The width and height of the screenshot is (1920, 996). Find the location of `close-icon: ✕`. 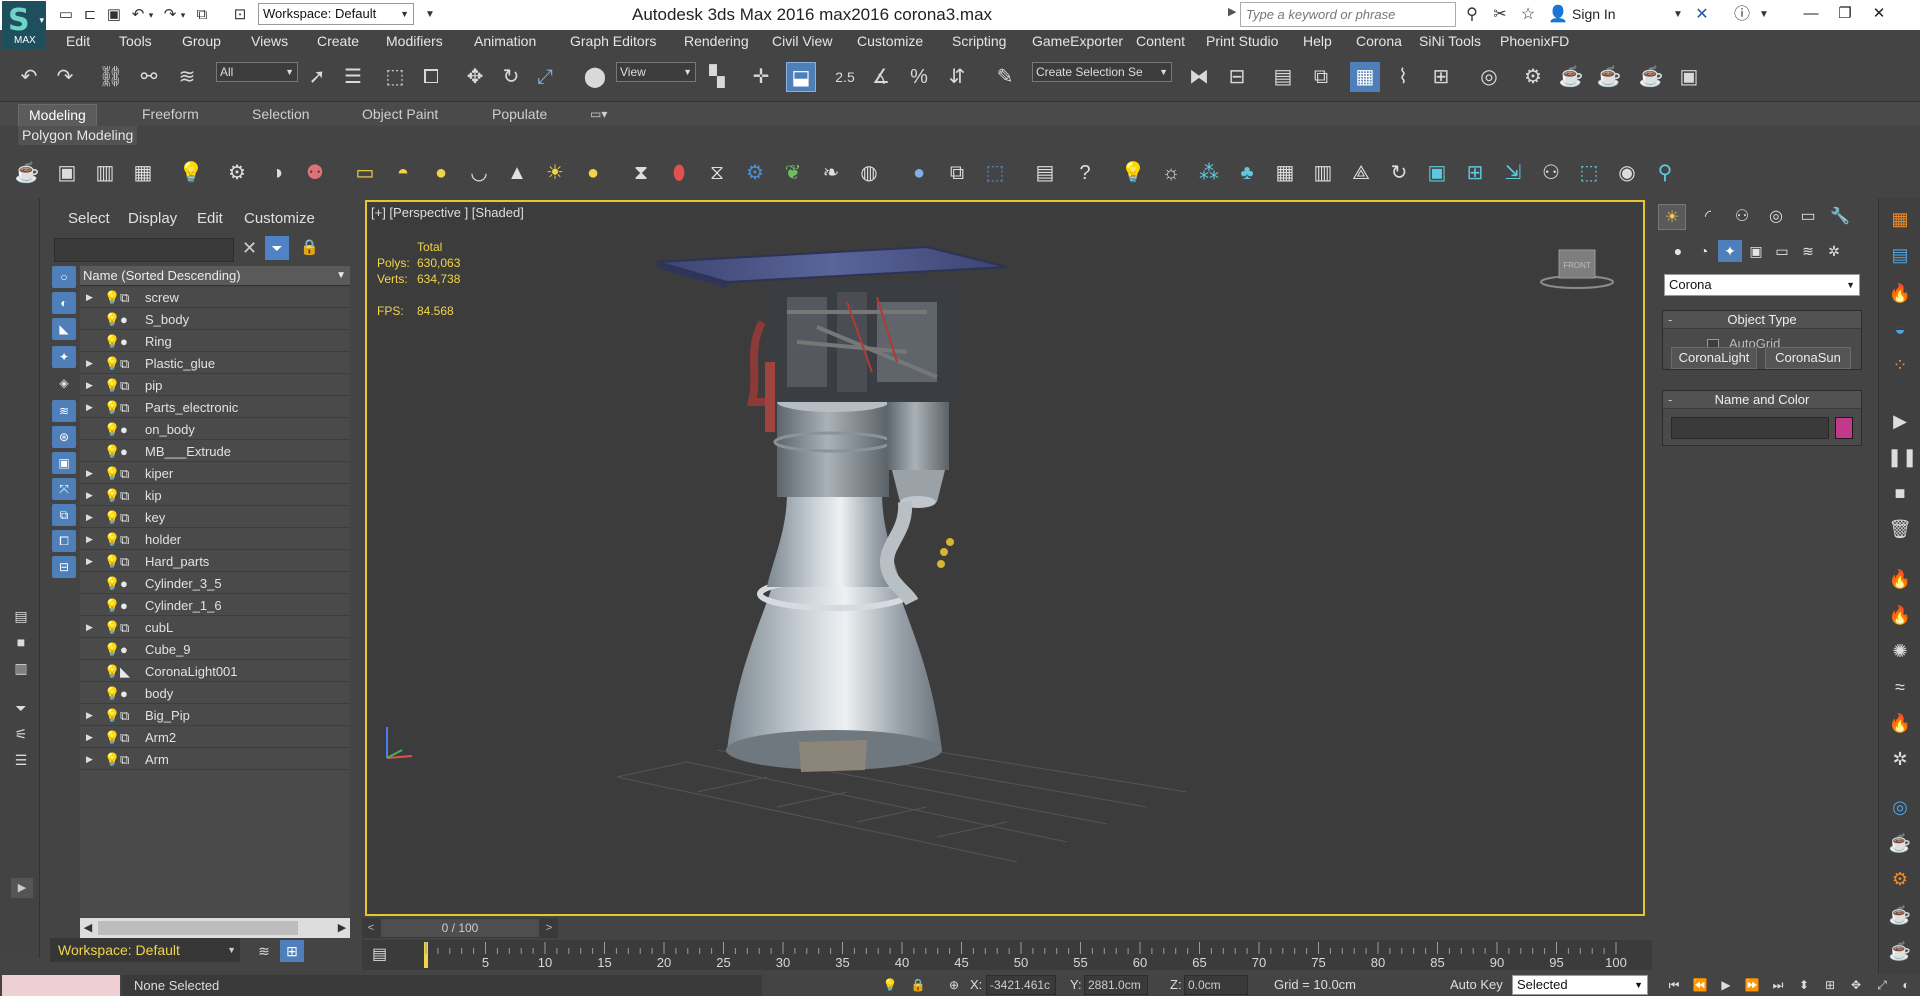

close-icon: ✕ is located at coordinates (1879, 14).